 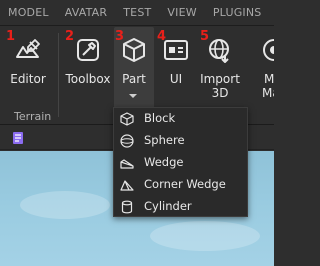 I want to click on terrain-editor-icon, so click(x=28, y=48).